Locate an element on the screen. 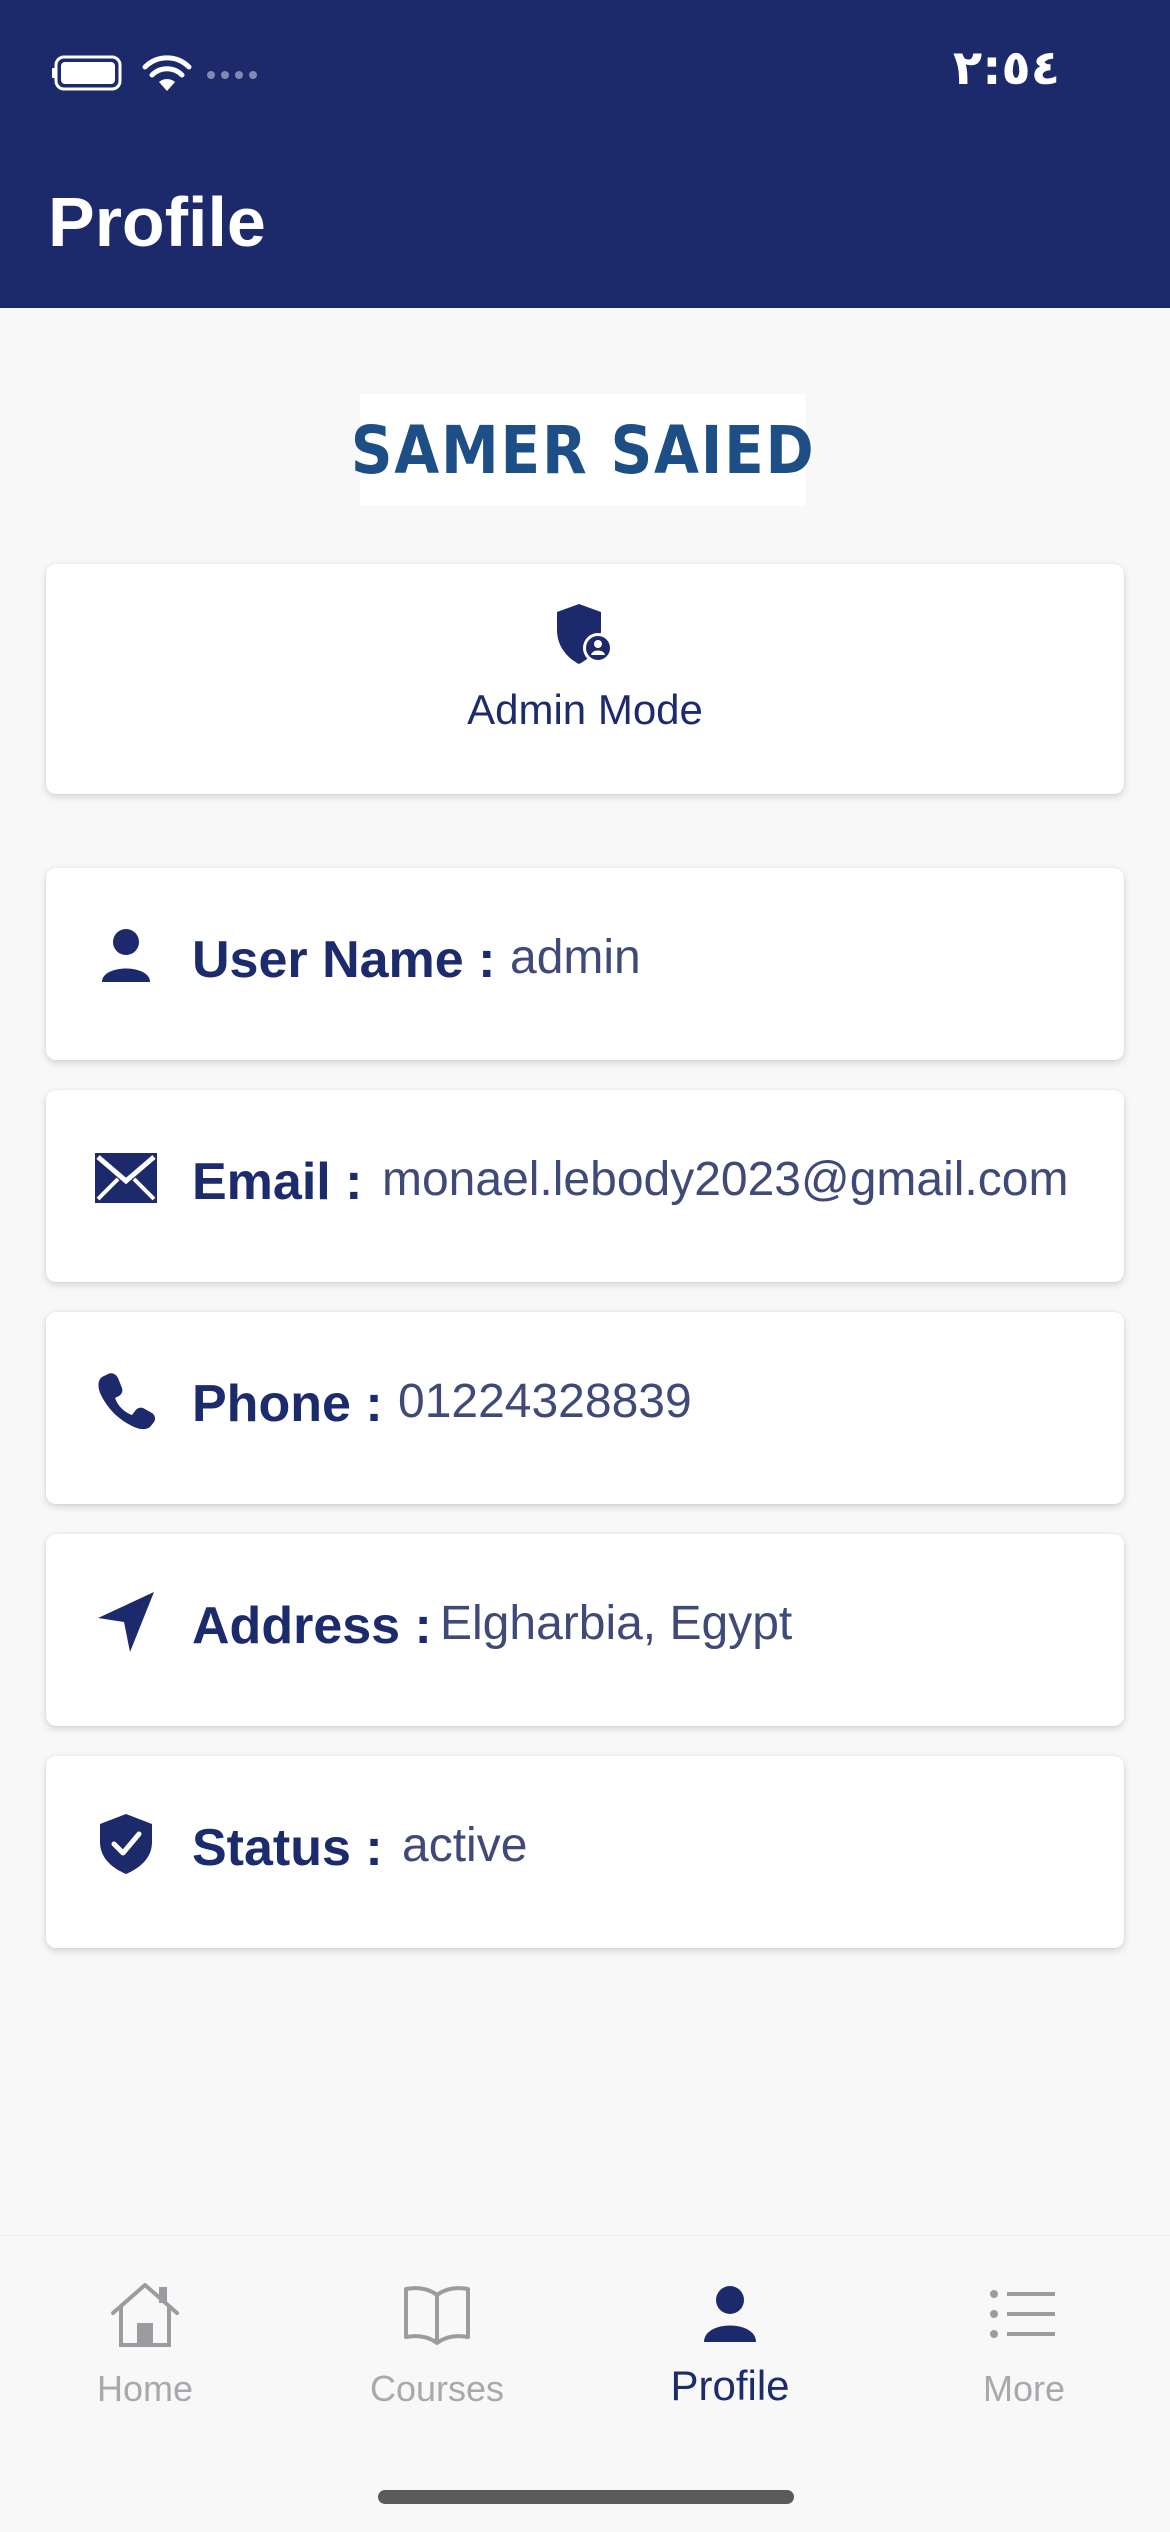  status-icons is located at coordinates (157, 73).